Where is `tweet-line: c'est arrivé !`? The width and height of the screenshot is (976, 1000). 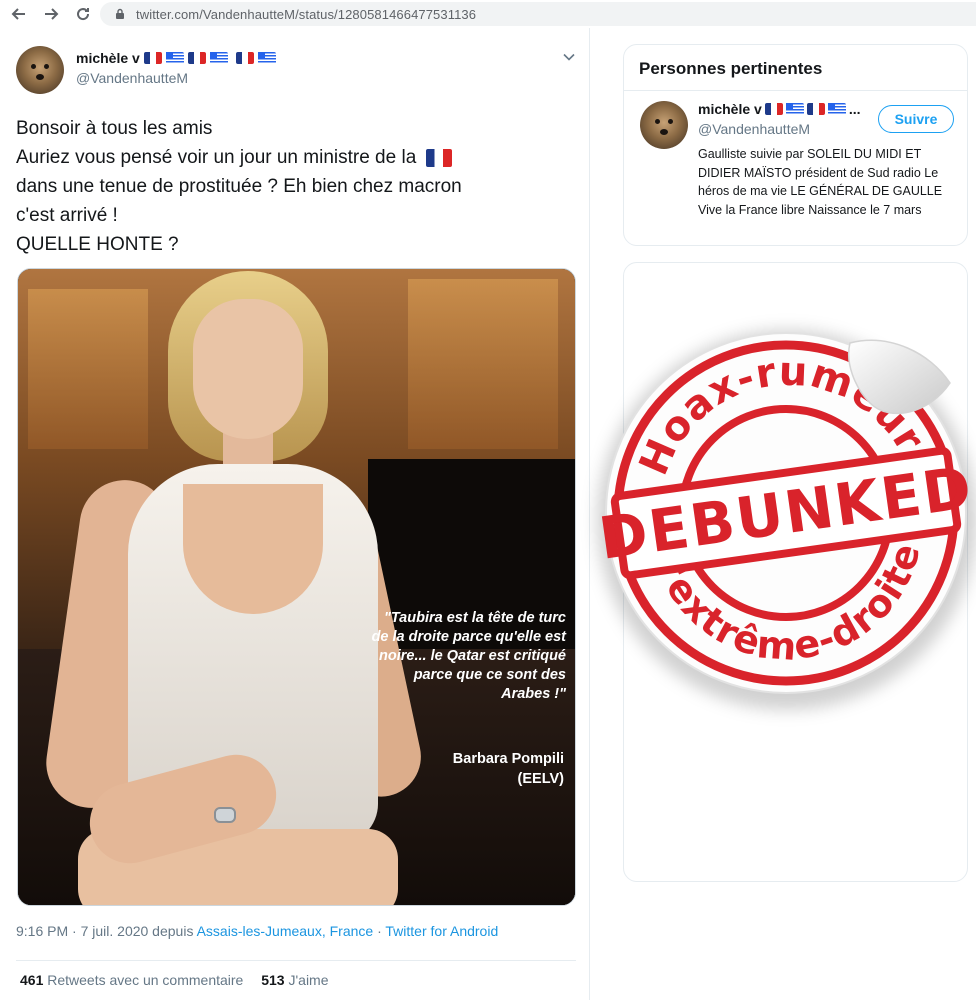
tweet-line: c'est arrivé ! is located at coordinates (67, 215).